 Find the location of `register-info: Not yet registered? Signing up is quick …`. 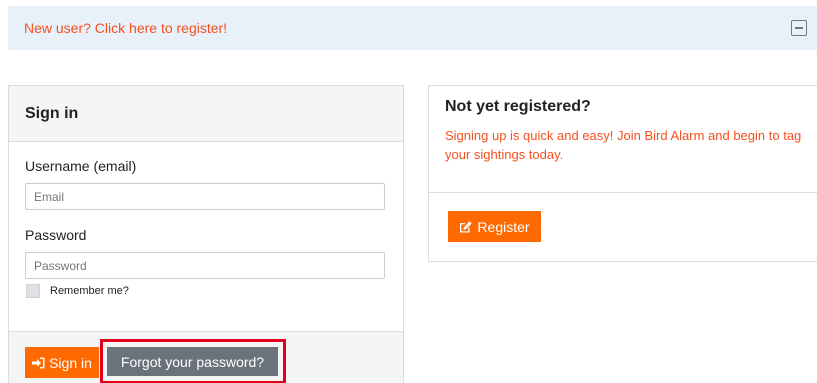

register-info: Not yet registered? Signing up is quick … is located at coordinates (623, 139).